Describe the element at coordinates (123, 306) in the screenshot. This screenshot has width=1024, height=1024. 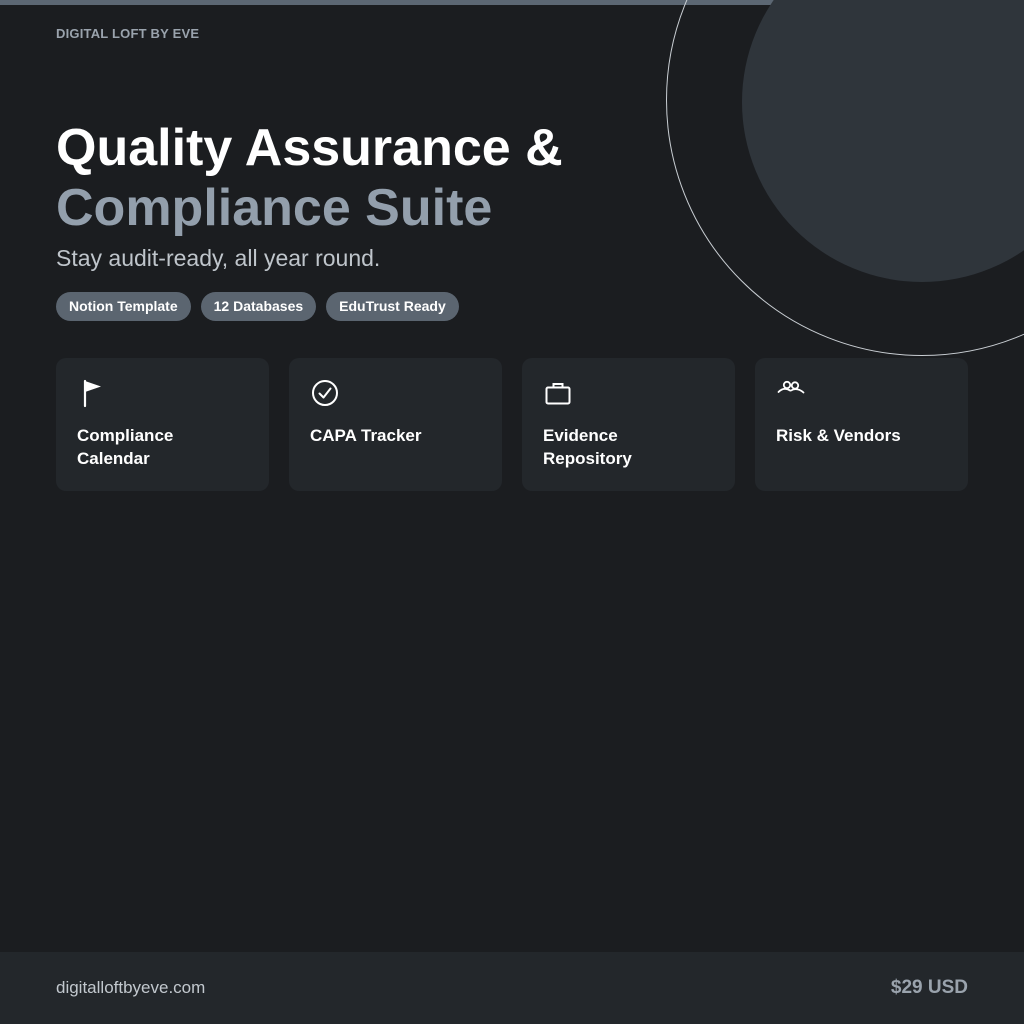
I see `pill-notion-template: Notion Template` at that location.